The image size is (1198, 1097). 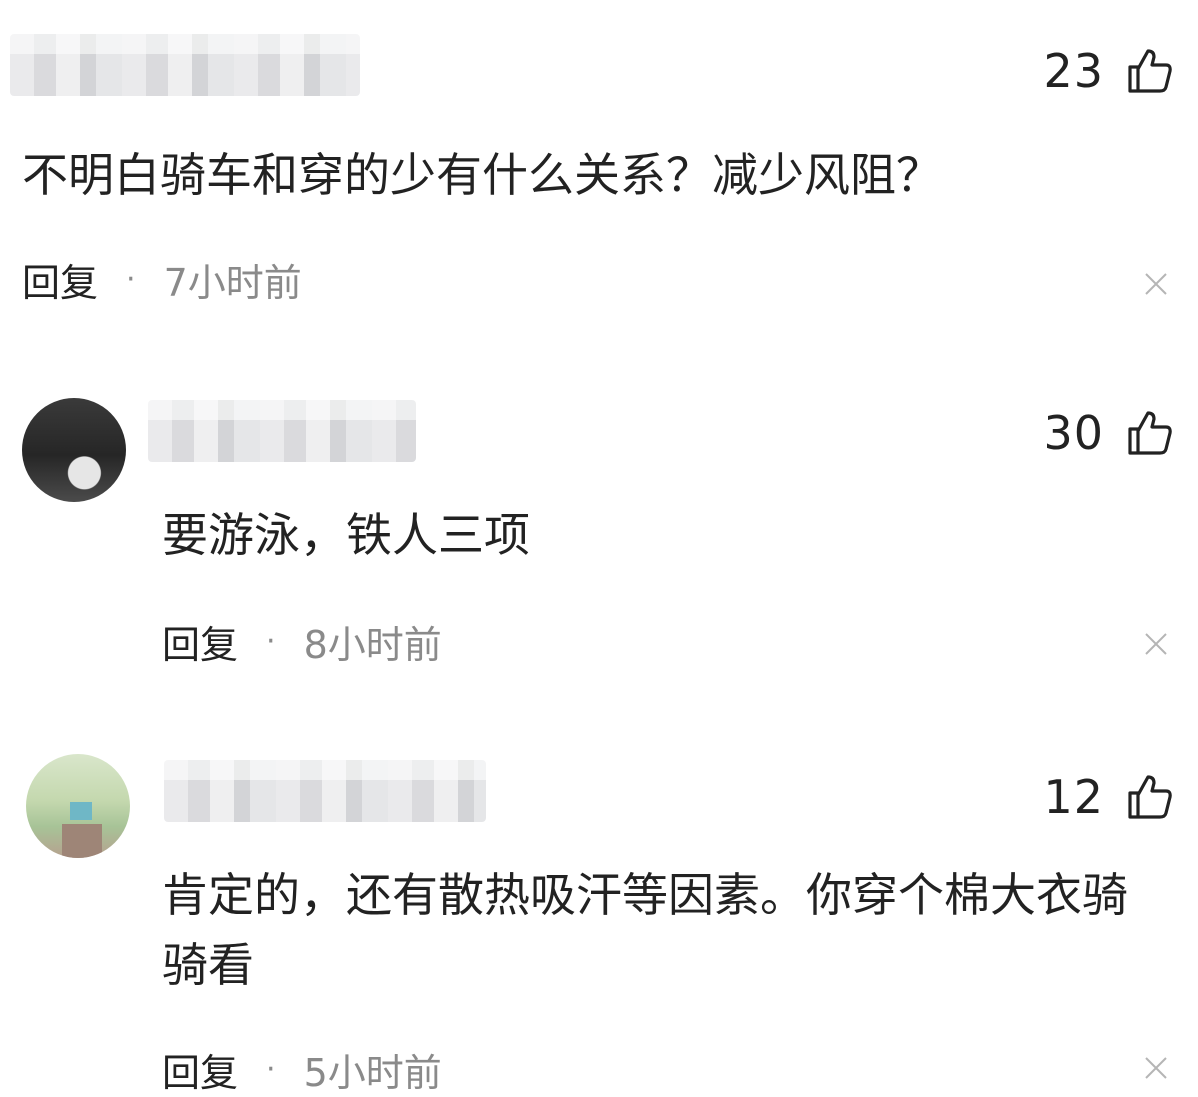 I want to click on timestamp: 5小时前, so click(x=372, y=1073).